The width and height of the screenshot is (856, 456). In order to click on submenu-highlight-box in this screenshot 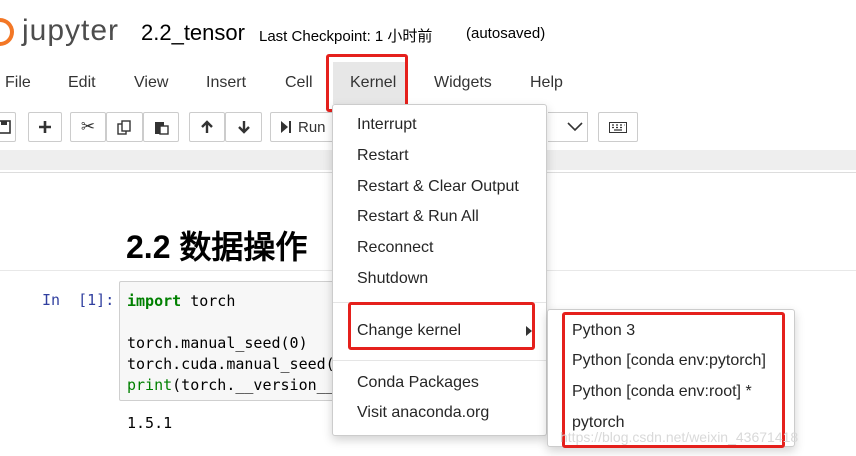, I will do `click(673, 380)`.